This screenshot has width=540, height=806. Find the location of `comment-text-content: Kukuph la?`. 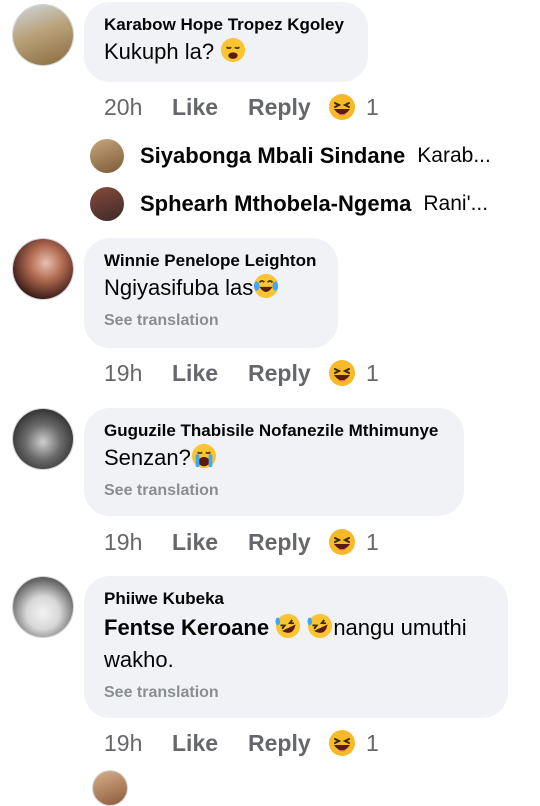

comment-text-content: Kukuph la? is located at coordinates (159, 51).